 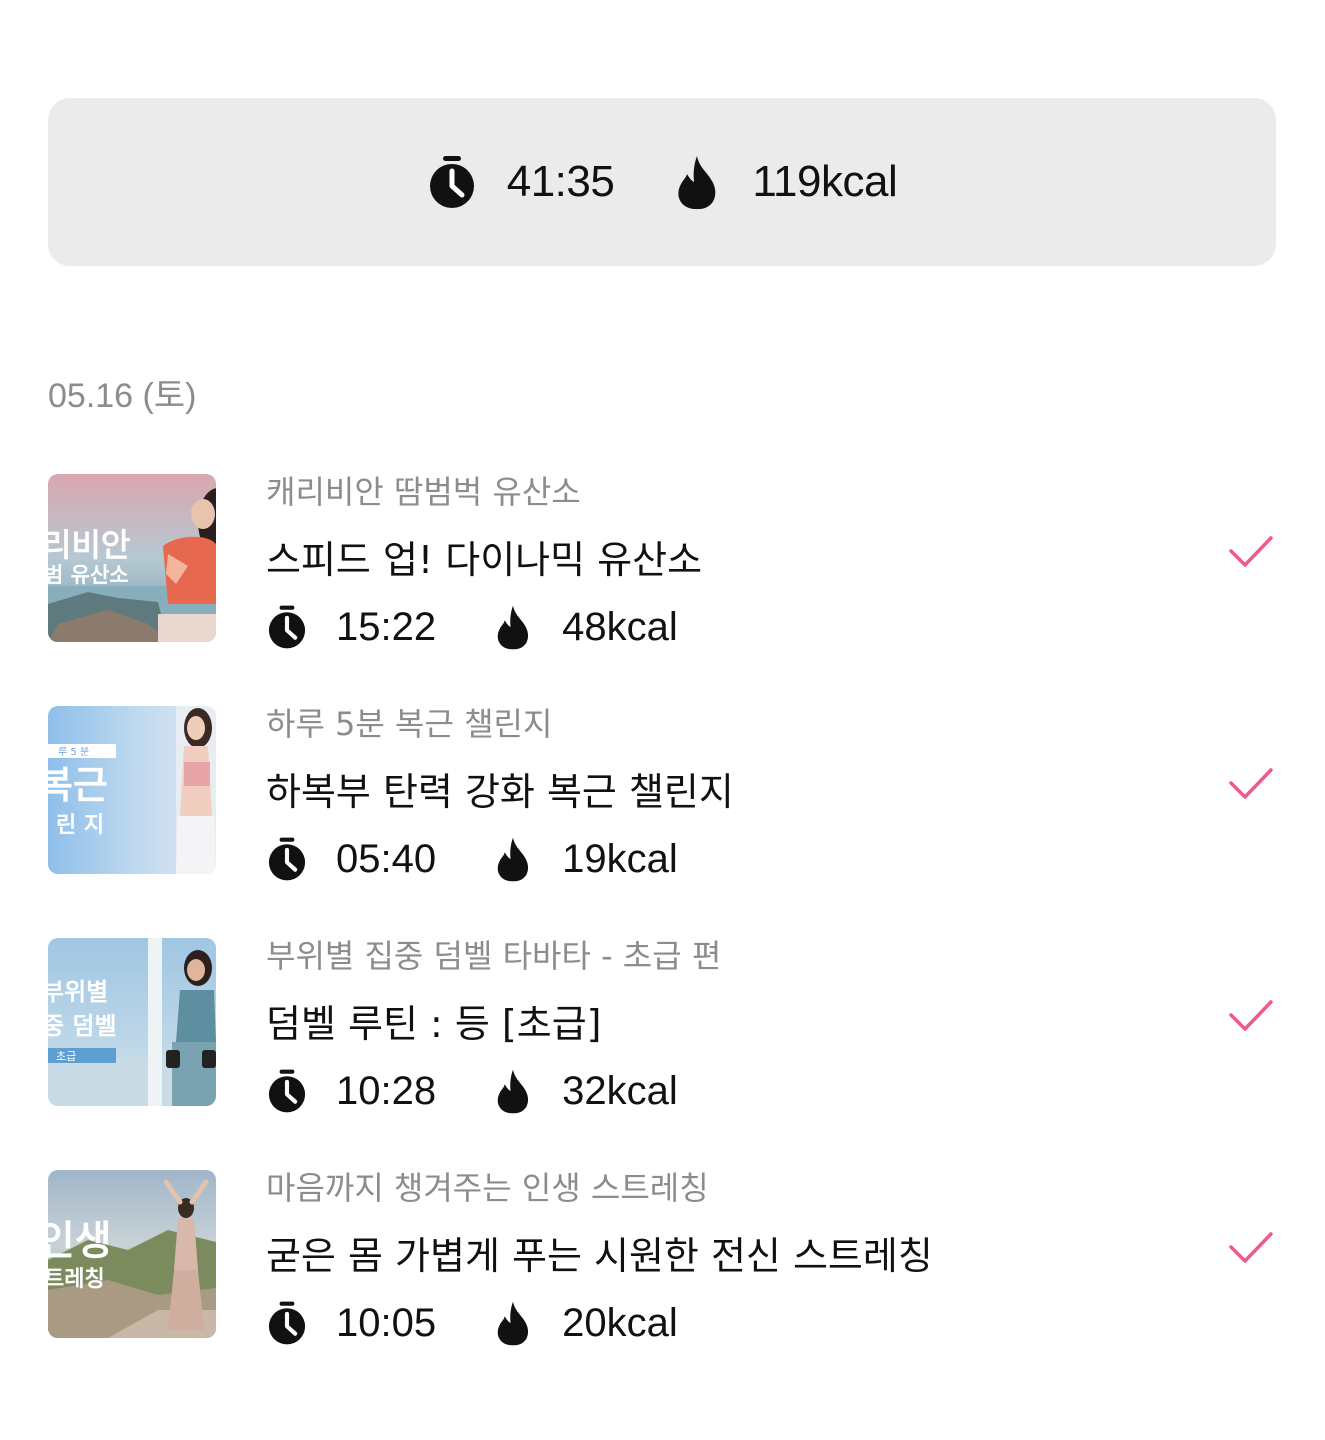 What do you see at coordinates (122, 396) in the screenshot?
I see `date-header: 05.16 (토)` at bounding box center [122, 396].